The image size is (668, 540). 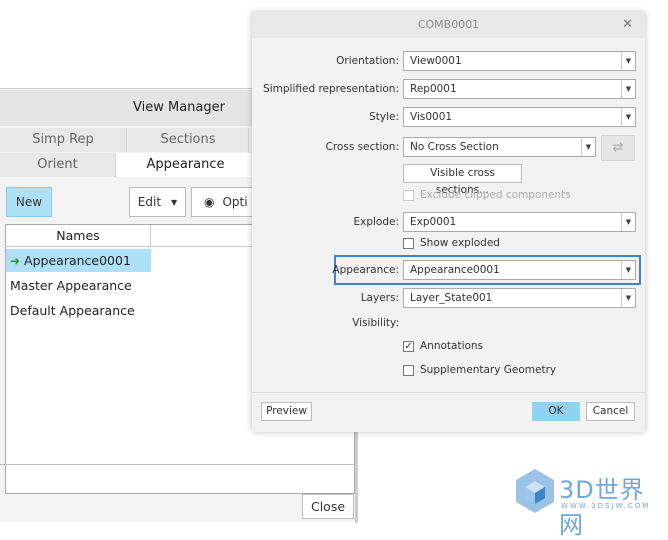 What do you see at coordinates (606, 506) in the screenshot?
I see `watermark-url: WWW.3DSJW.COM` at bounding box center [606, 506].